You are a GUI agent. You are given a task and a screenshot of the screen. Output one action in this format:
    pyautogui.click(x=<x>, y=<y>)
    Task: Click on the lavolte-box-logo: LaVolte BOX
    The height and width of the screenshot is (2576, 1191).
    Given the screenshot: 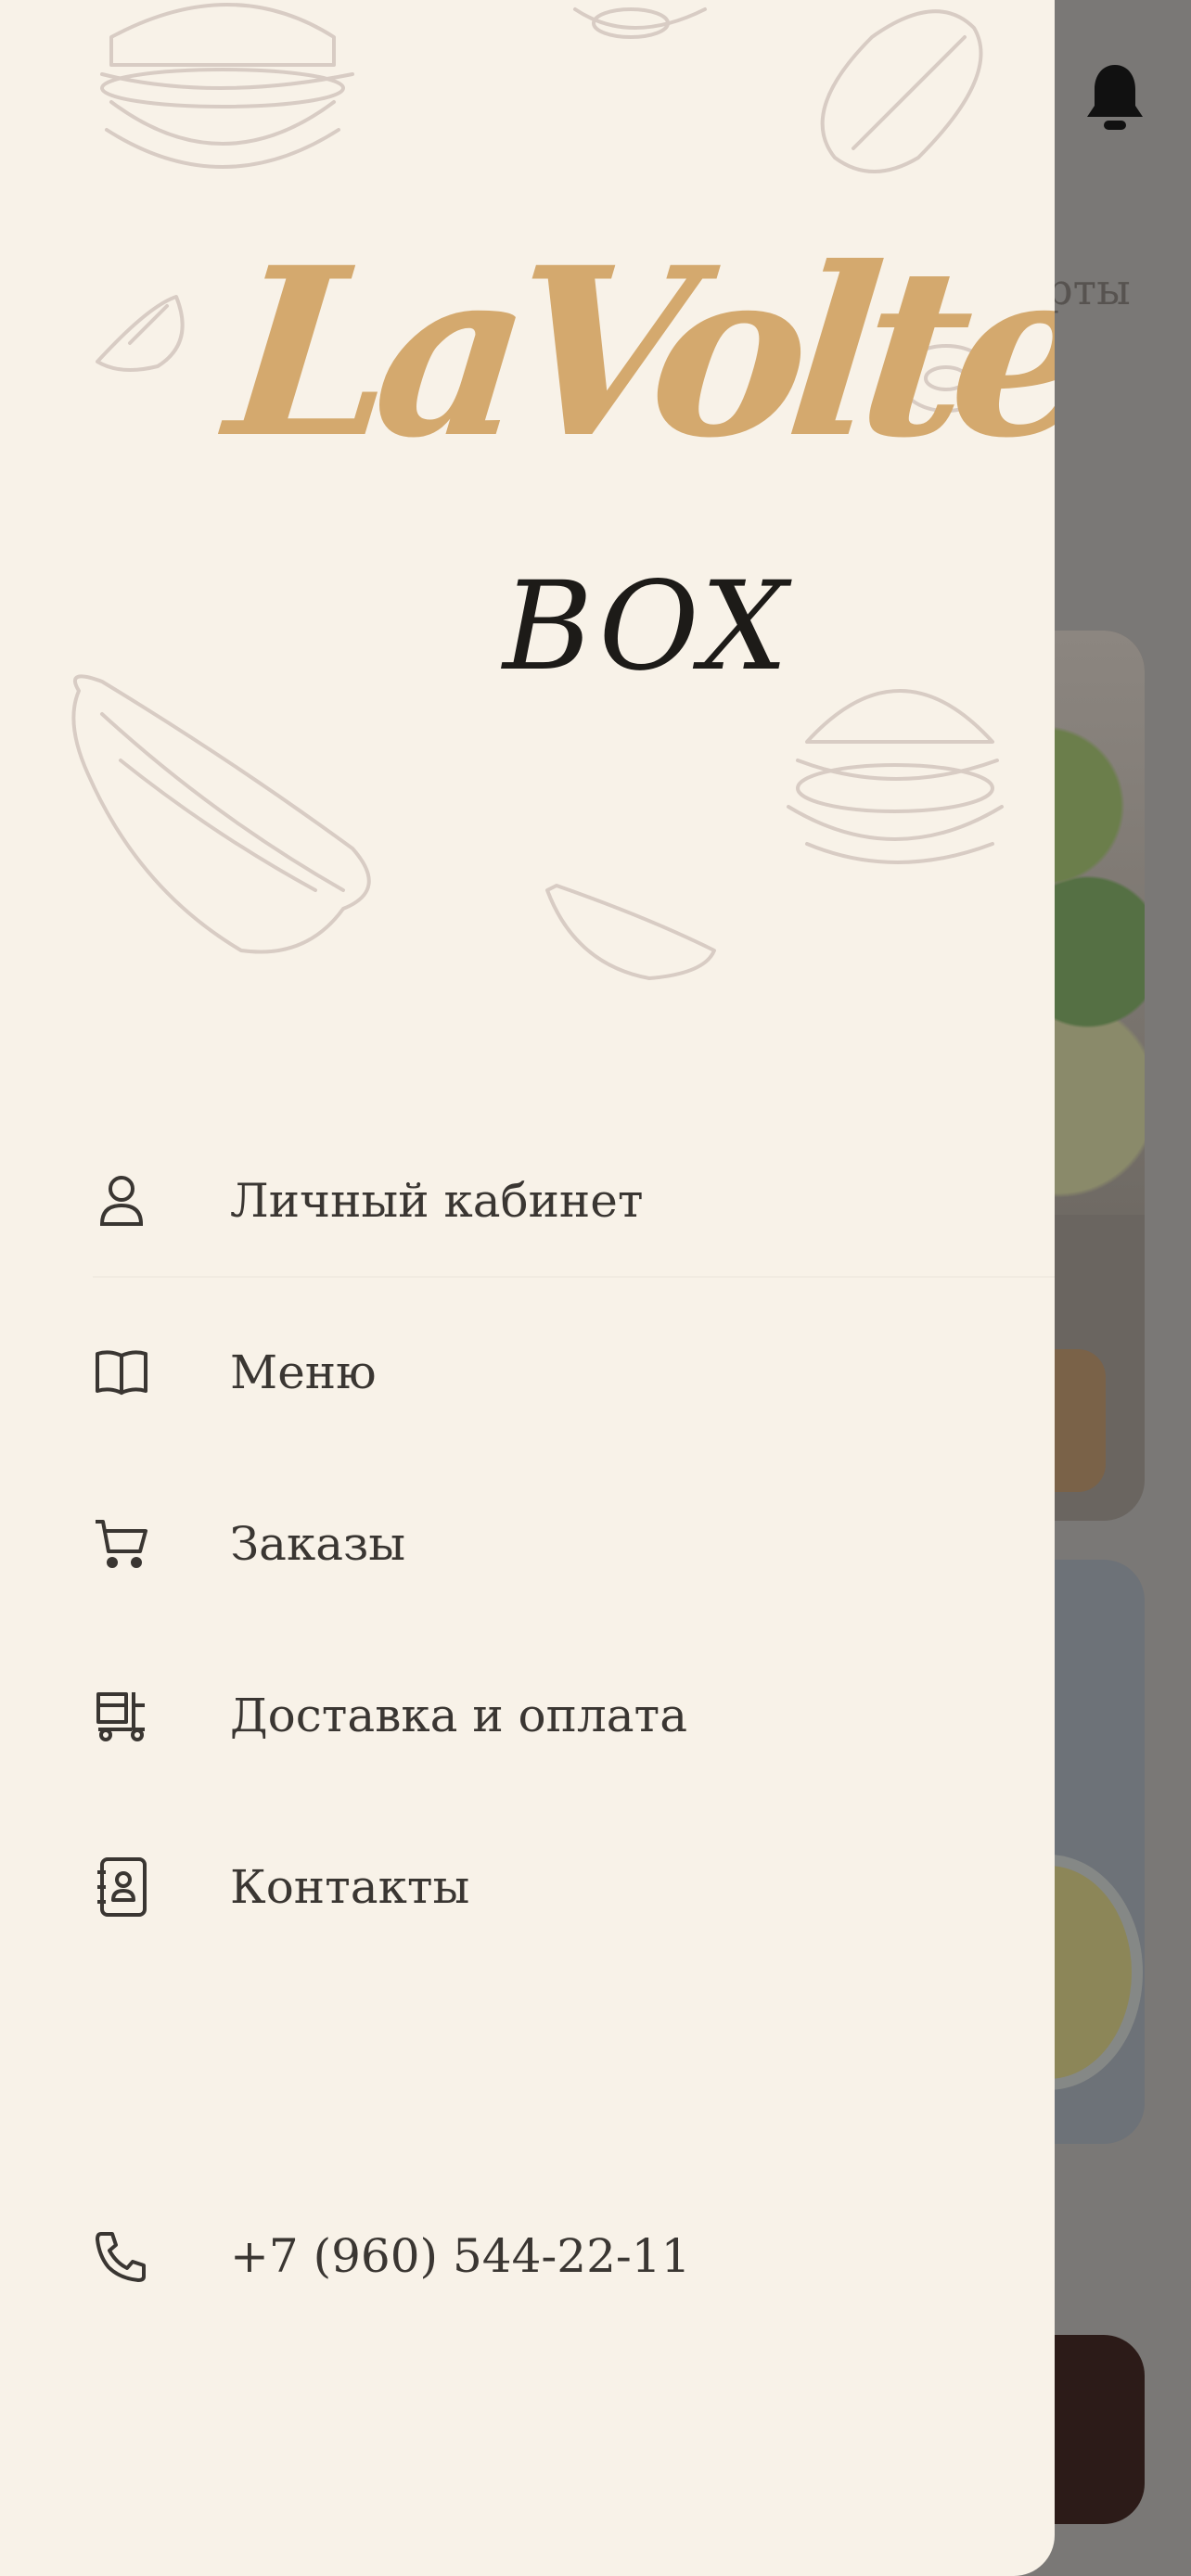 What is the action you would take?
    pyautogui.click(x=636, y=452)
    